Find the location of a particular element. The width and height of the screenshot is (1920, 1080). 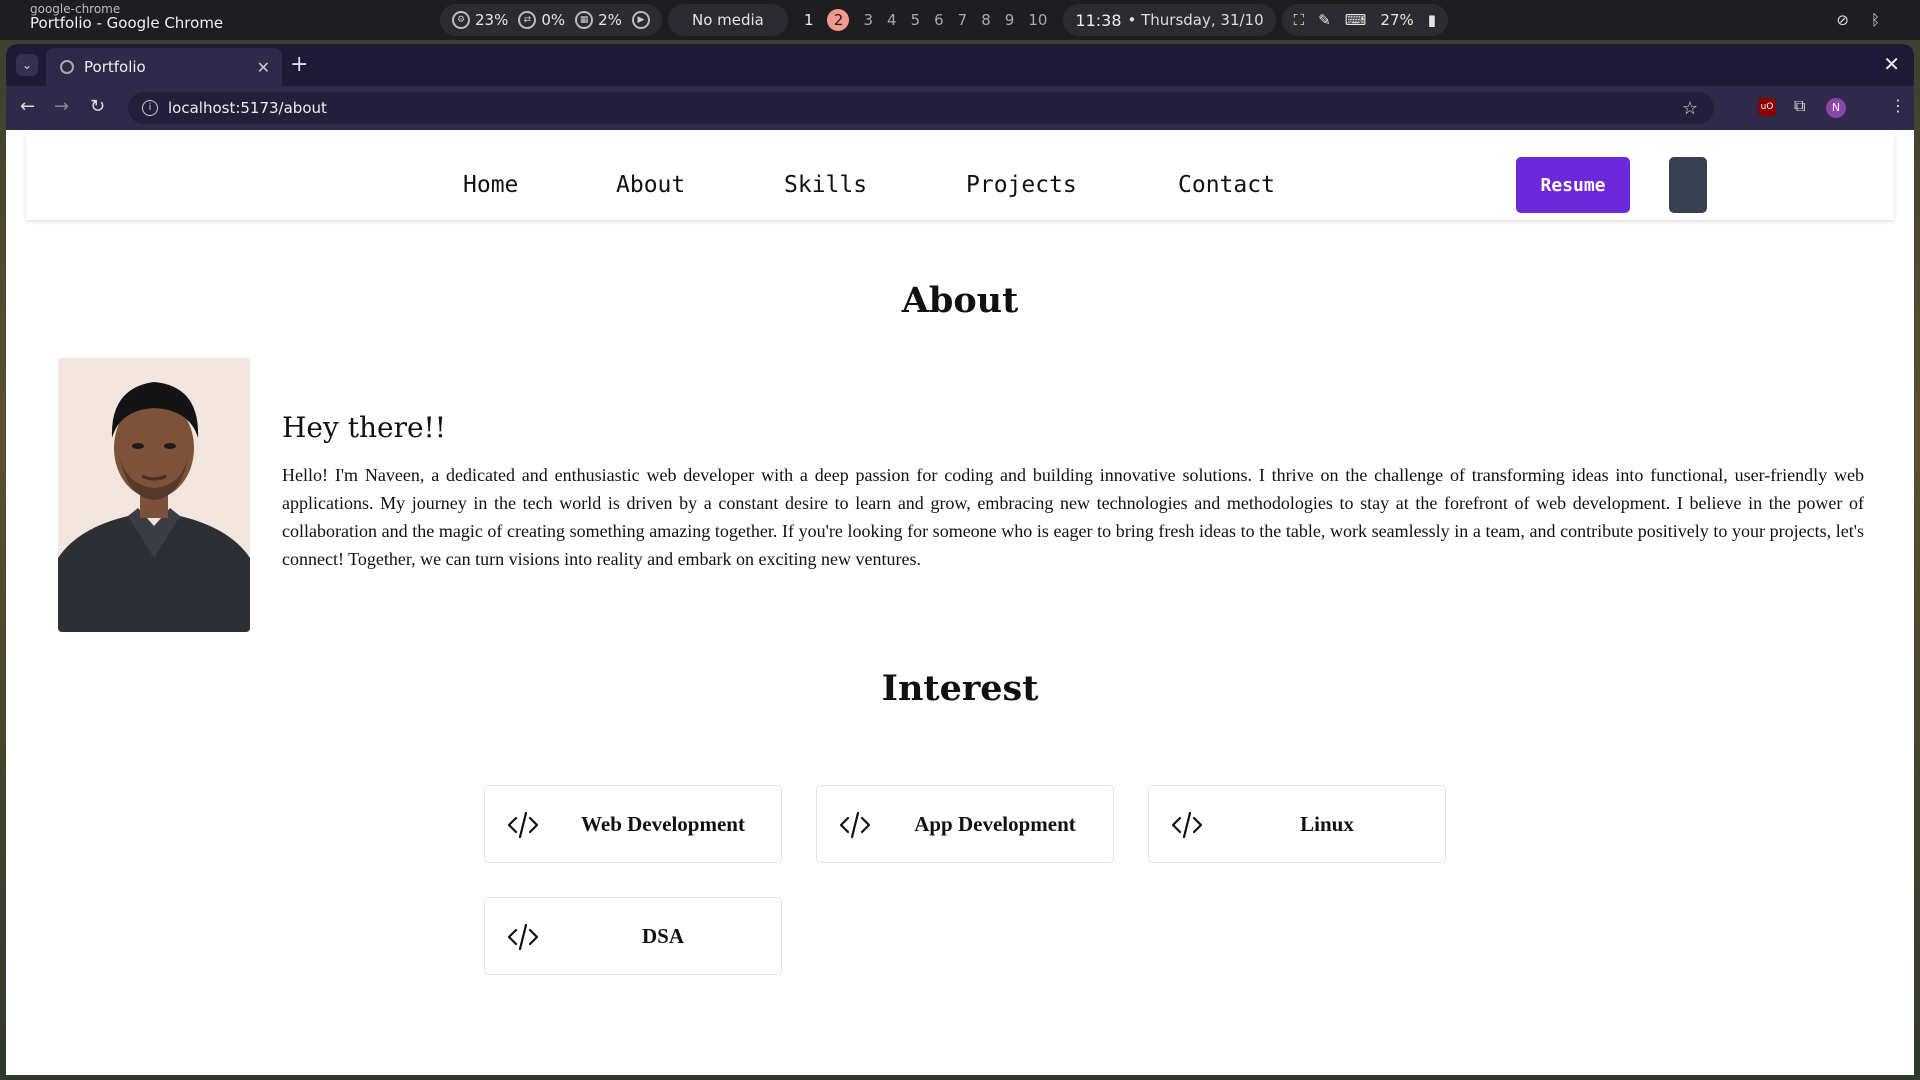

interest-label: Web Development is located at coordinates (663, 823).